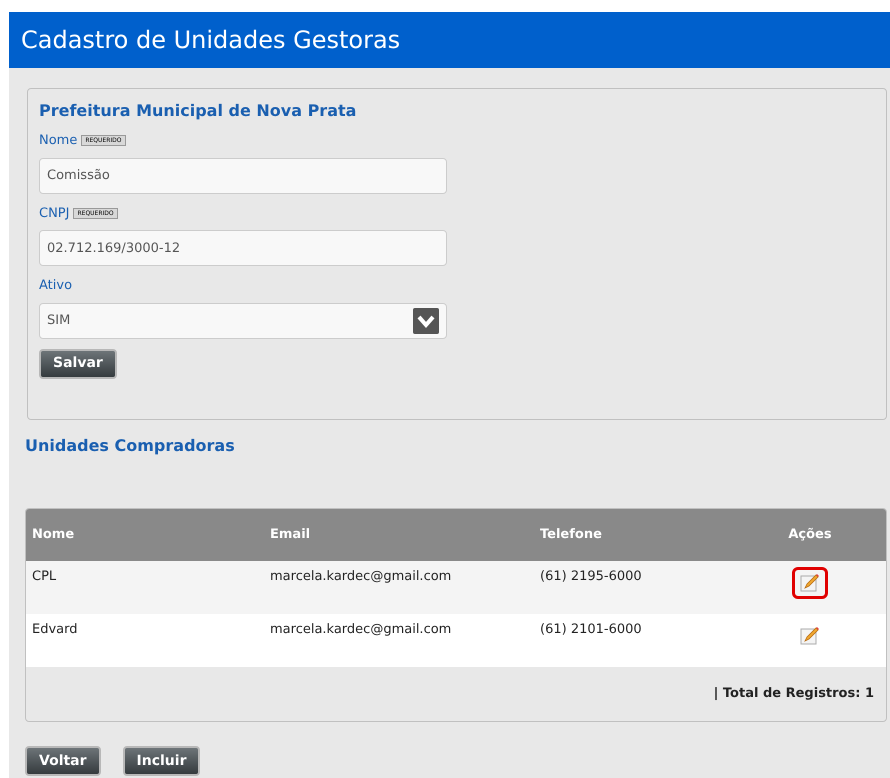  What do you see at coordinates (54, 213) in the screenshot?
I see `field-label: CNPJ` at bounding box center [54, 213].